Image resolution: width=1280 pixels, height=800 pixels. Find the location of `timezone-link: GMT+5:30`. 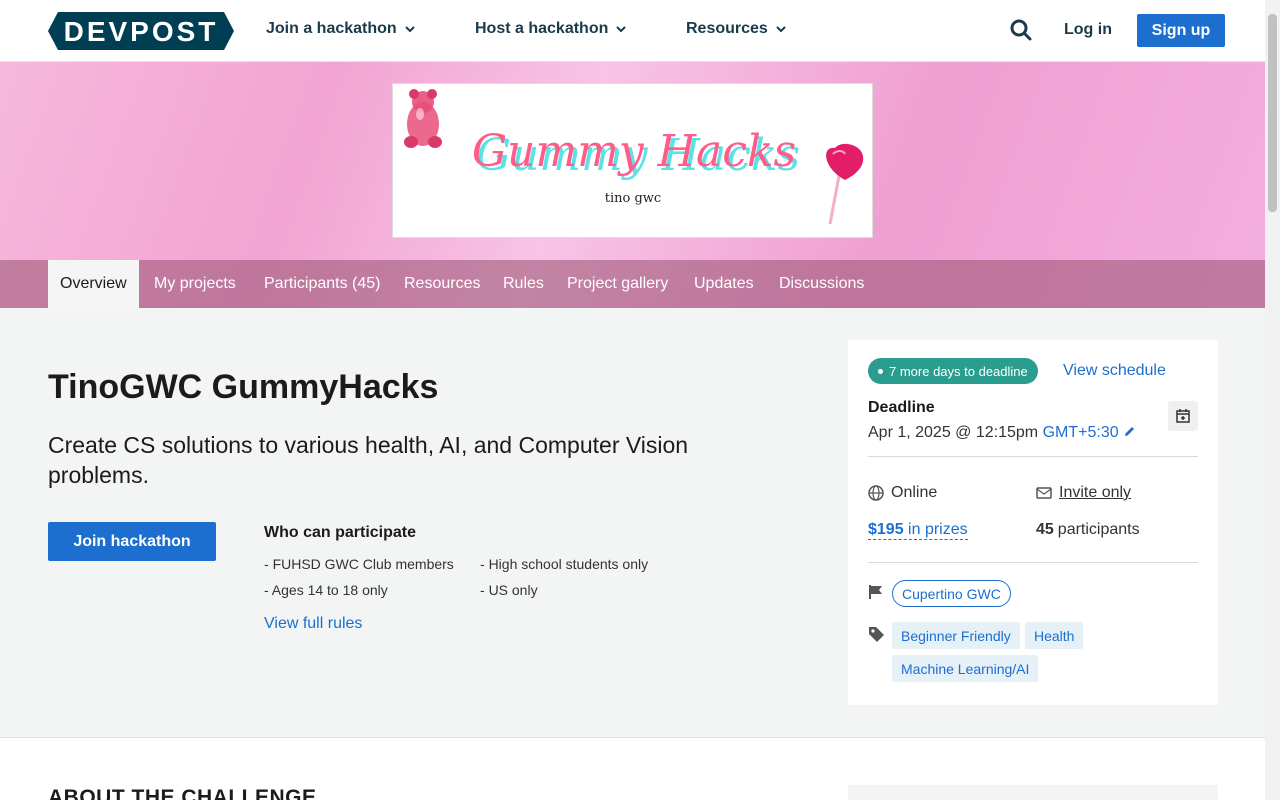

timezone-link: GMT+5:30 is located at coordinates (1081, 432).